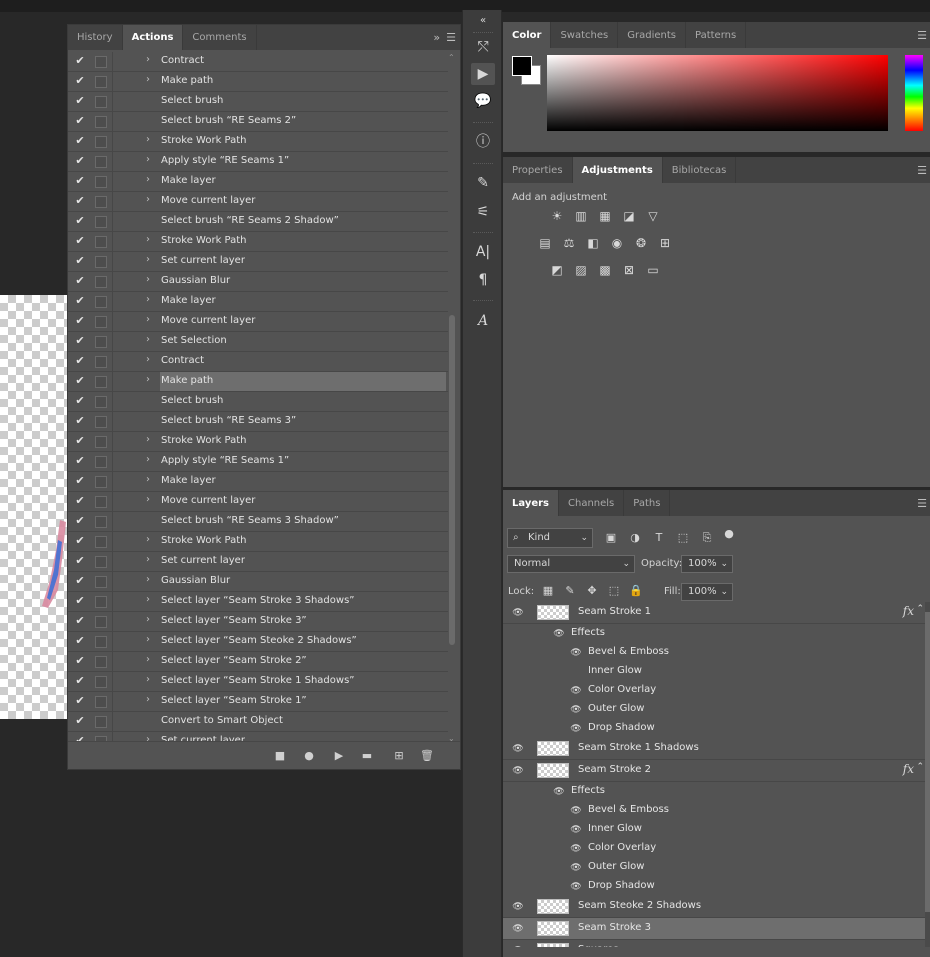 The image size is (930, 957). Describe the element at coordinates (258, 322) in the screenshot. I see `action-row: ✔ › Move current layer` at that location.